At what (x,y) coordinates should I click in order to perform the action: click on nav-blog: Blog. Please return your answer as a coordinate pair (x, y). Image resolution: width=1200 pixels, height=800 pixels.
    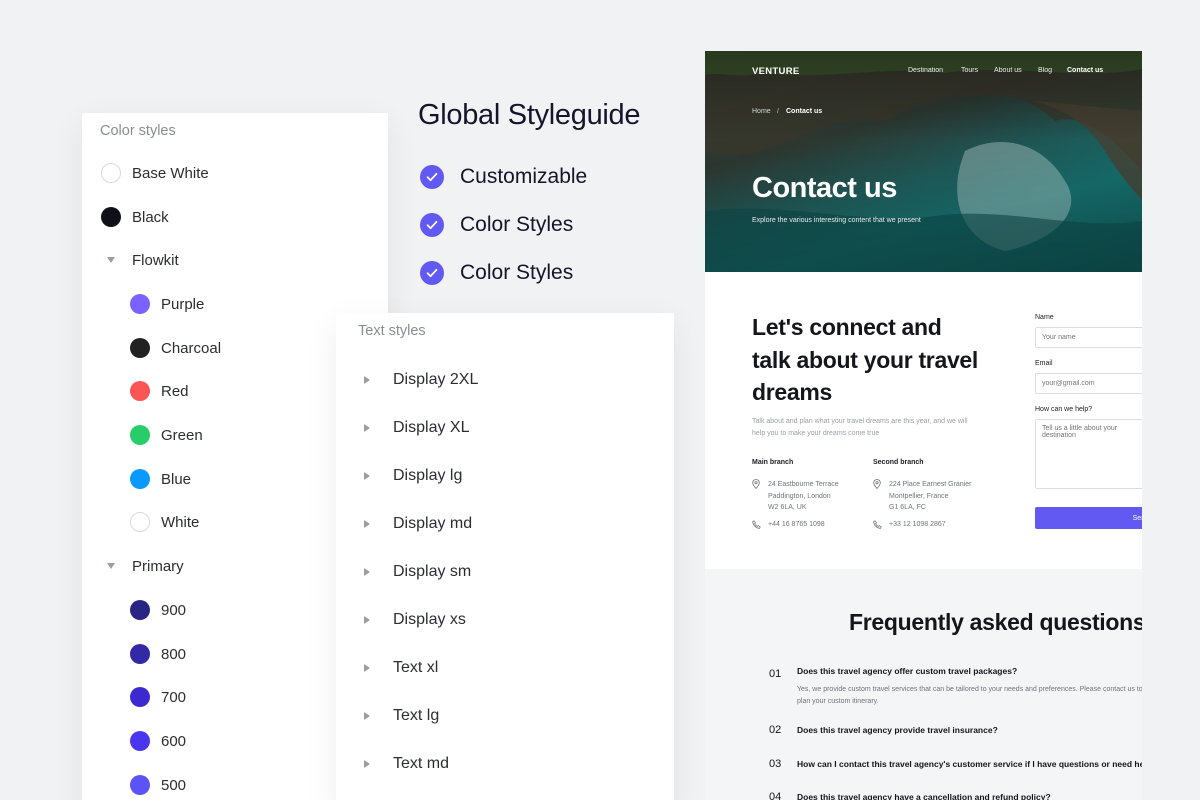
    Looking at the image, I should click on (1045, 70).